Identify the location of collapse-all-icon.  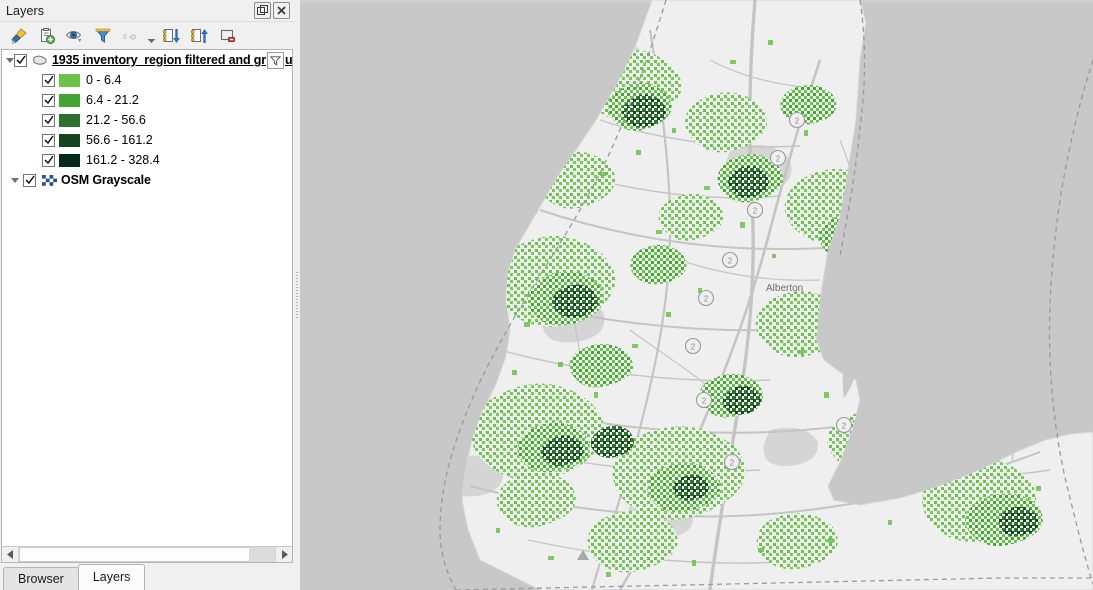
(199, 36).